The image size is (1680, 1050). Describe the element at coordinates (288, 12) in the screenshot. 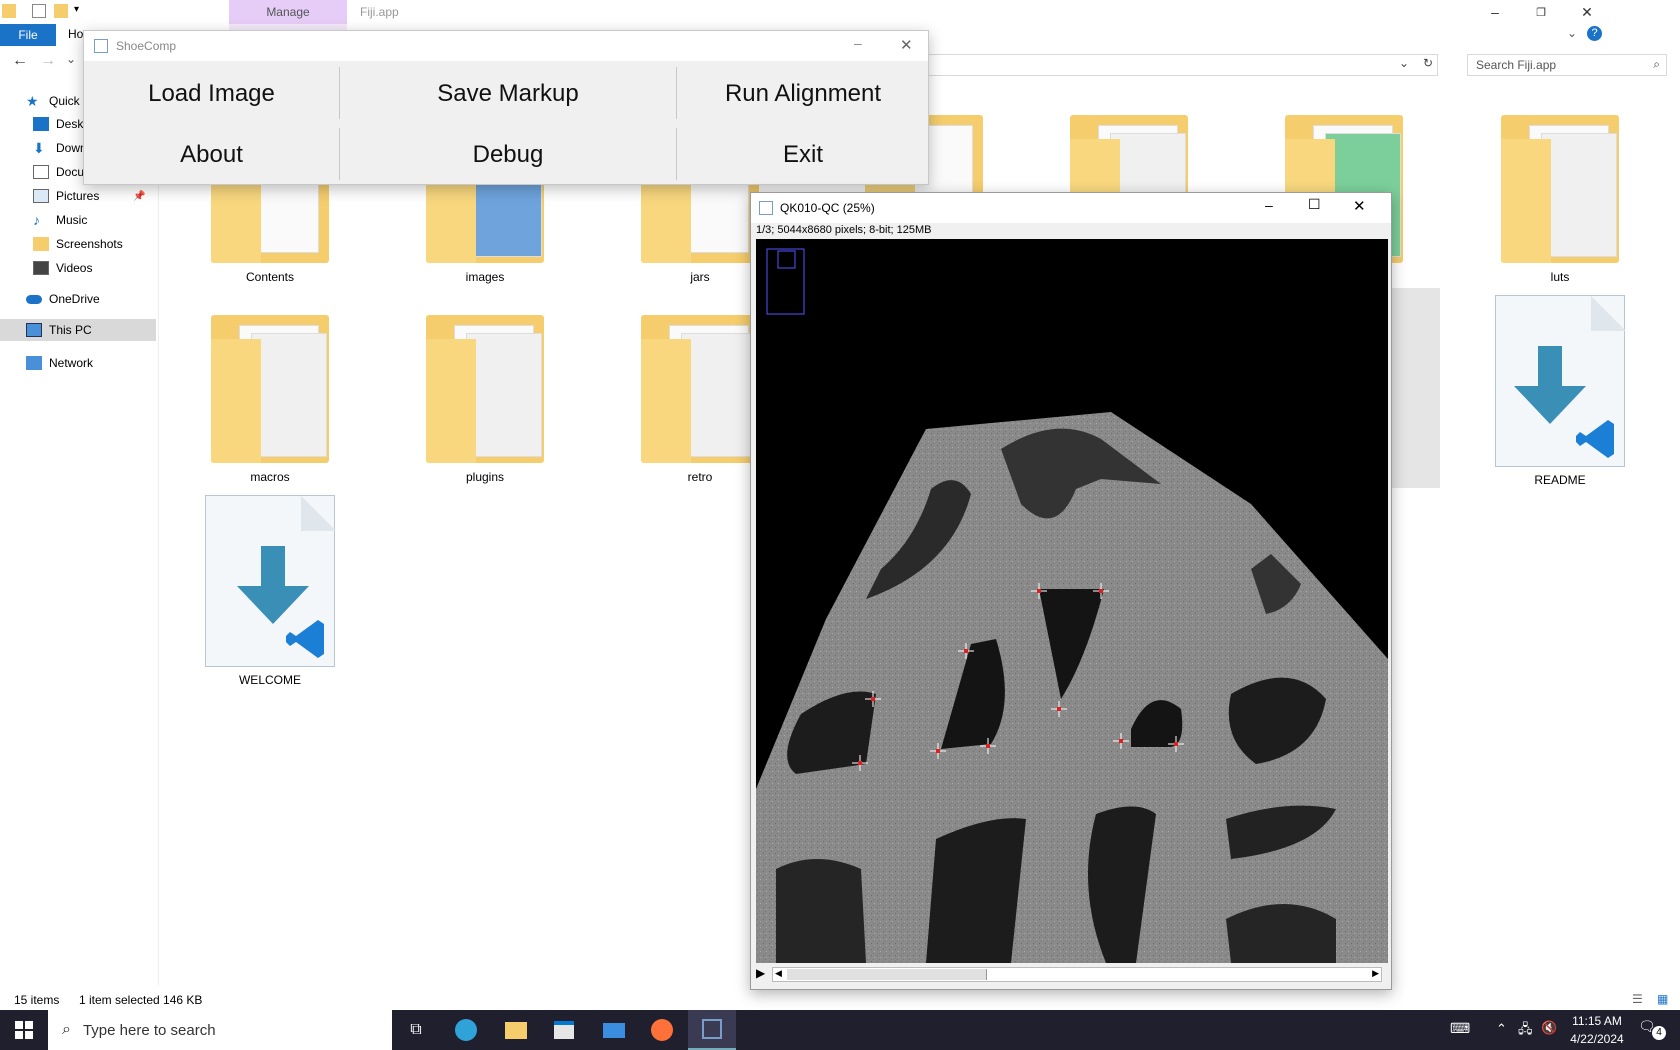

I see `tab-manage: Manage` at that location.